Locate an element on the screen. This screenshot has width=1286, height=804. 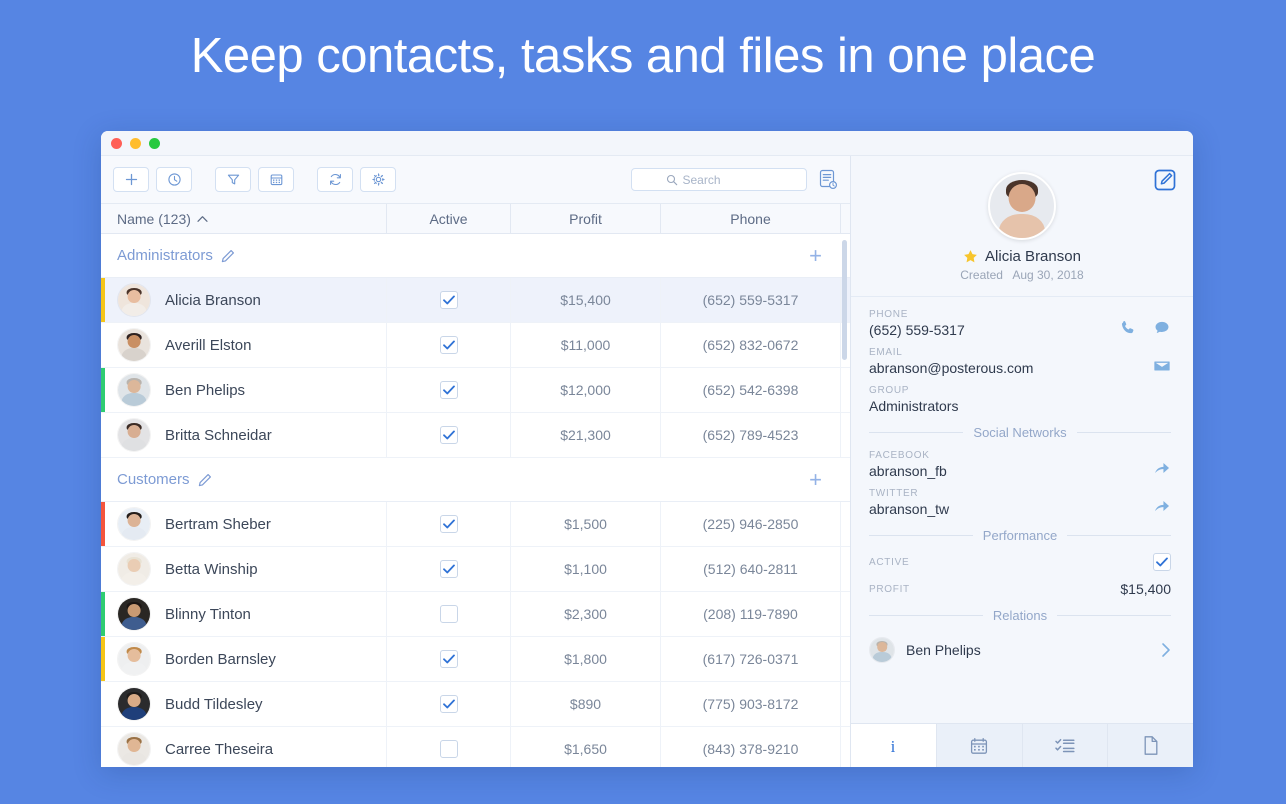
cell-name: Betta Winship is located at coordinates (243, 569).